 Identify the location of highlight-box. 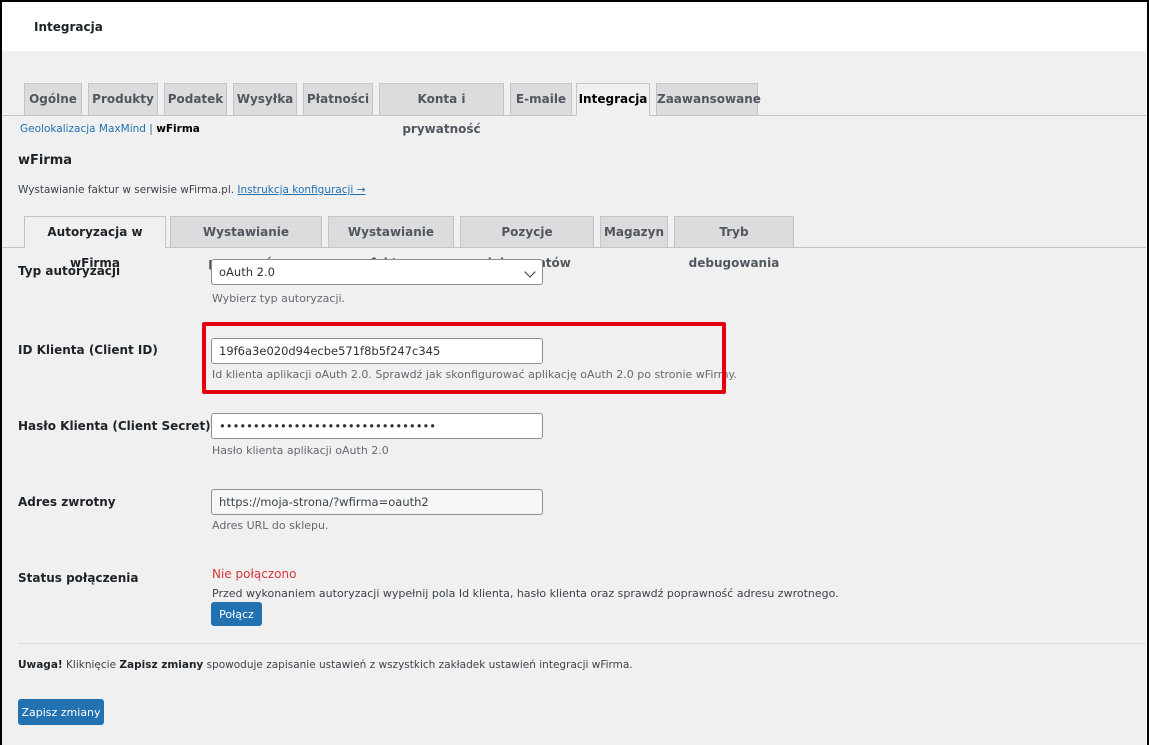
(464, 358).